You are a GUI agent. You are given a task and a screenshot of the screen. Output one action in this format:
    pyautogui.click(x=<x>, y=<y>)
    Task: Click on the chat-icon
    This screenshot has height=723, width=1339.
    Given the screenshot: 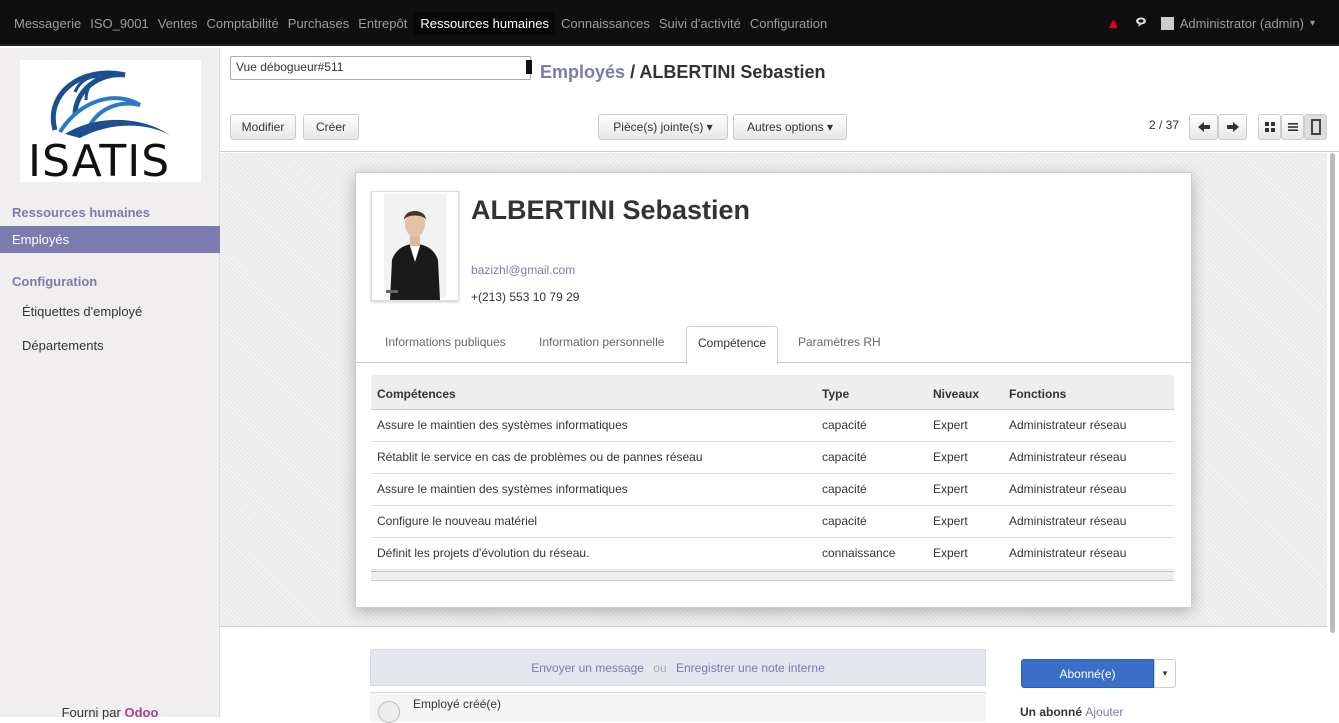 What is the action you would take?
    pyautogui.click(x=1142, y=23)
    